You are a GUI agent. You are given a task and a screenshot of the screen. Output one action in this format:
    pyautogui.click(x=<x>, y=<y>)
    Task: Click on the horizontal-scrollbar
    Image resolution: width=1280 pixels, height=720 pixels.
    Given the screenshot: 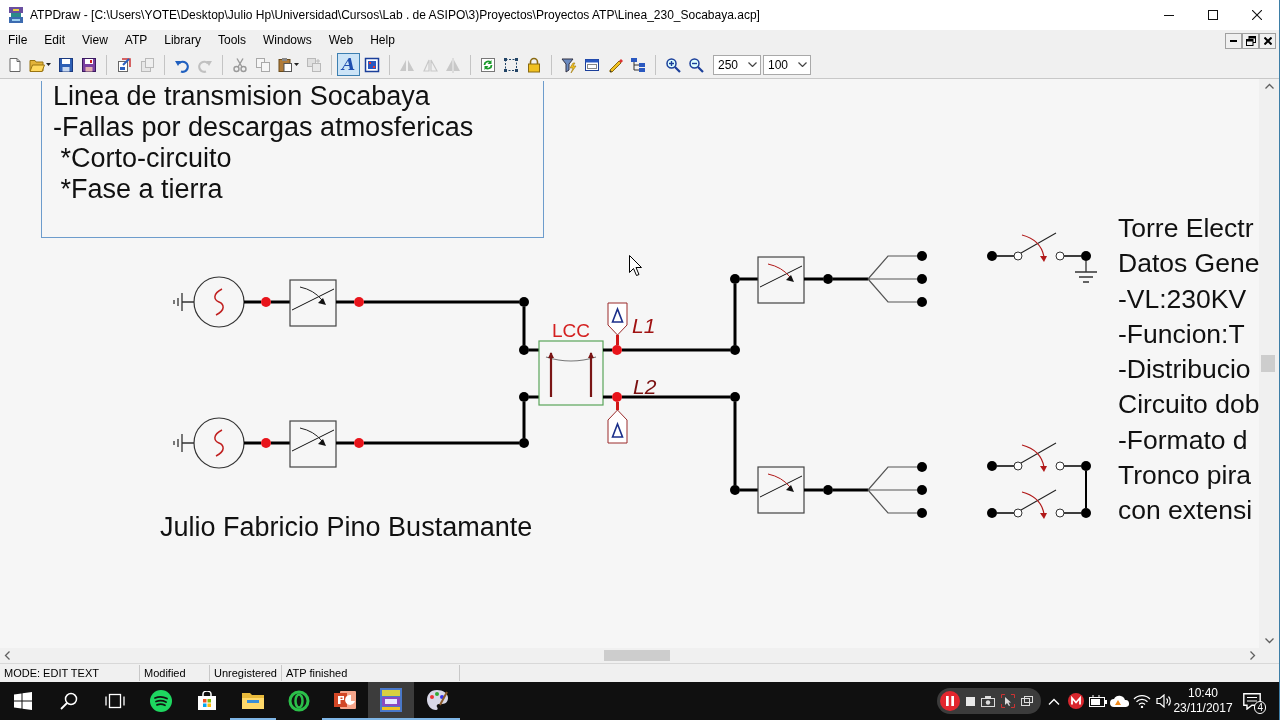 What is the action you would take?
    pyautogui.click(x=630, y=655)
    